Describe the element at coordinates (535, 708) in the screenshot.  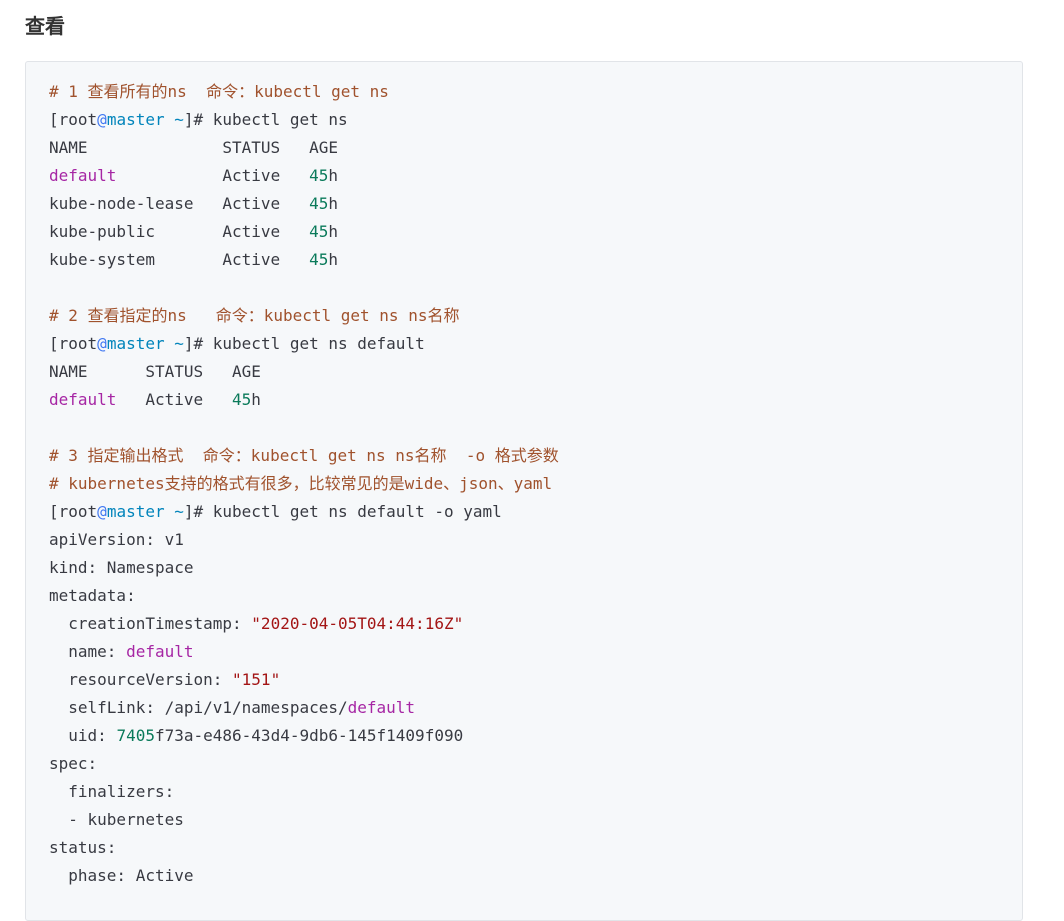
I see `code-line: selfLink: /api/v1/namespaces/default` at that location.